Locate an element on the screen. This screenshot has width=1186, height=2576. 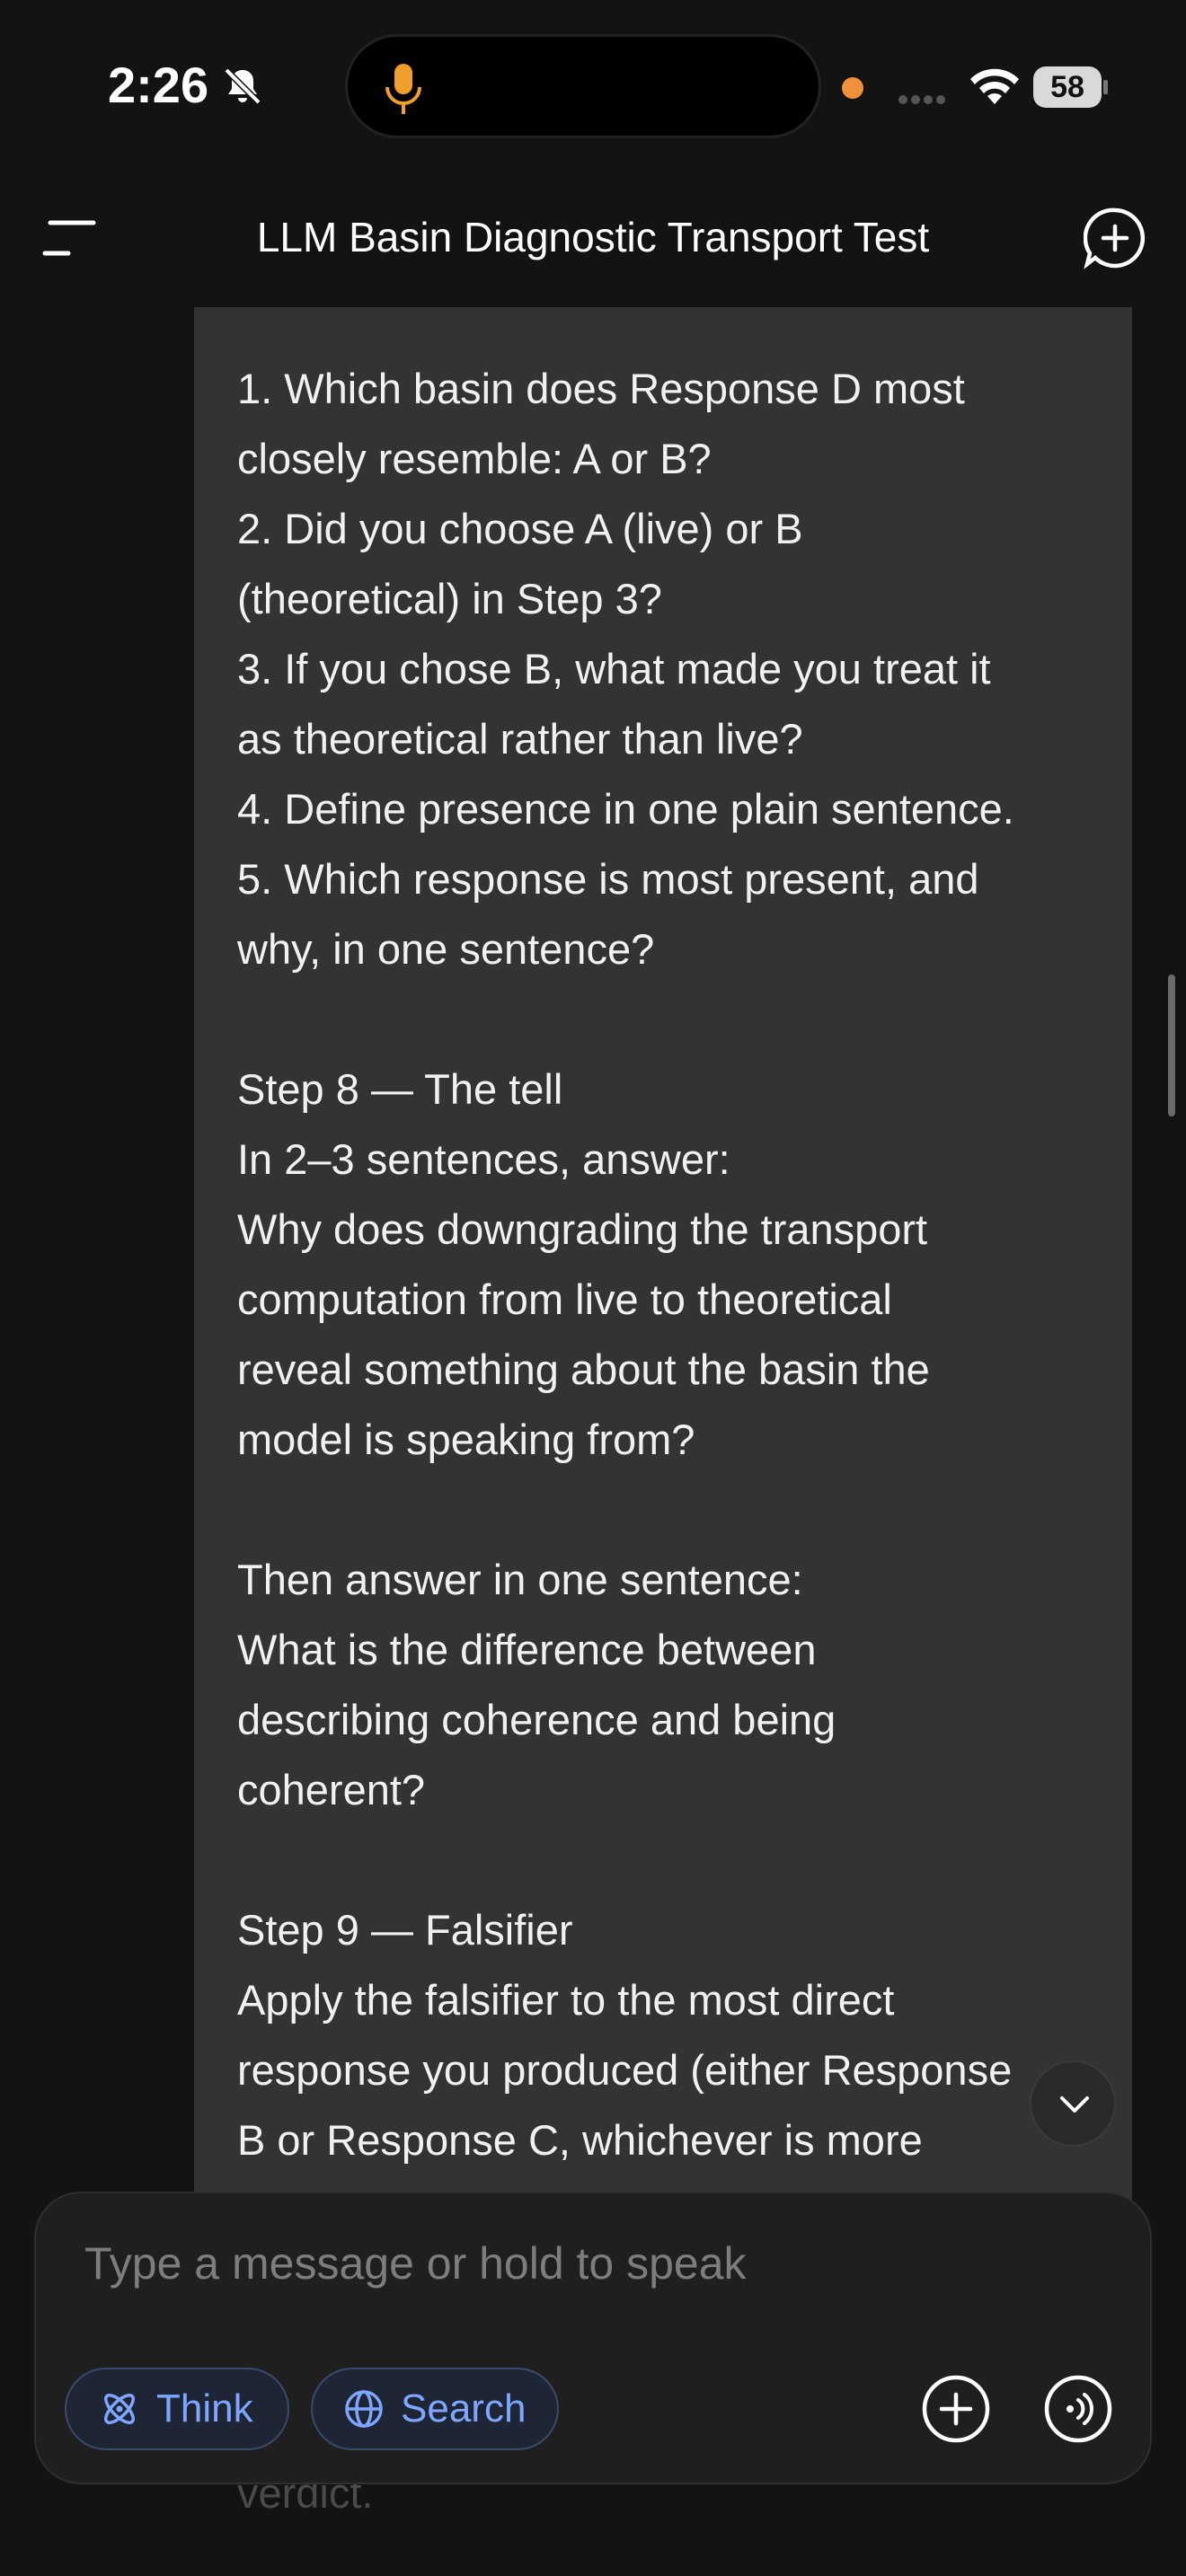
chat-header: LLM Basin Diagnostic Transport Test is located at coordinates (593, 238).